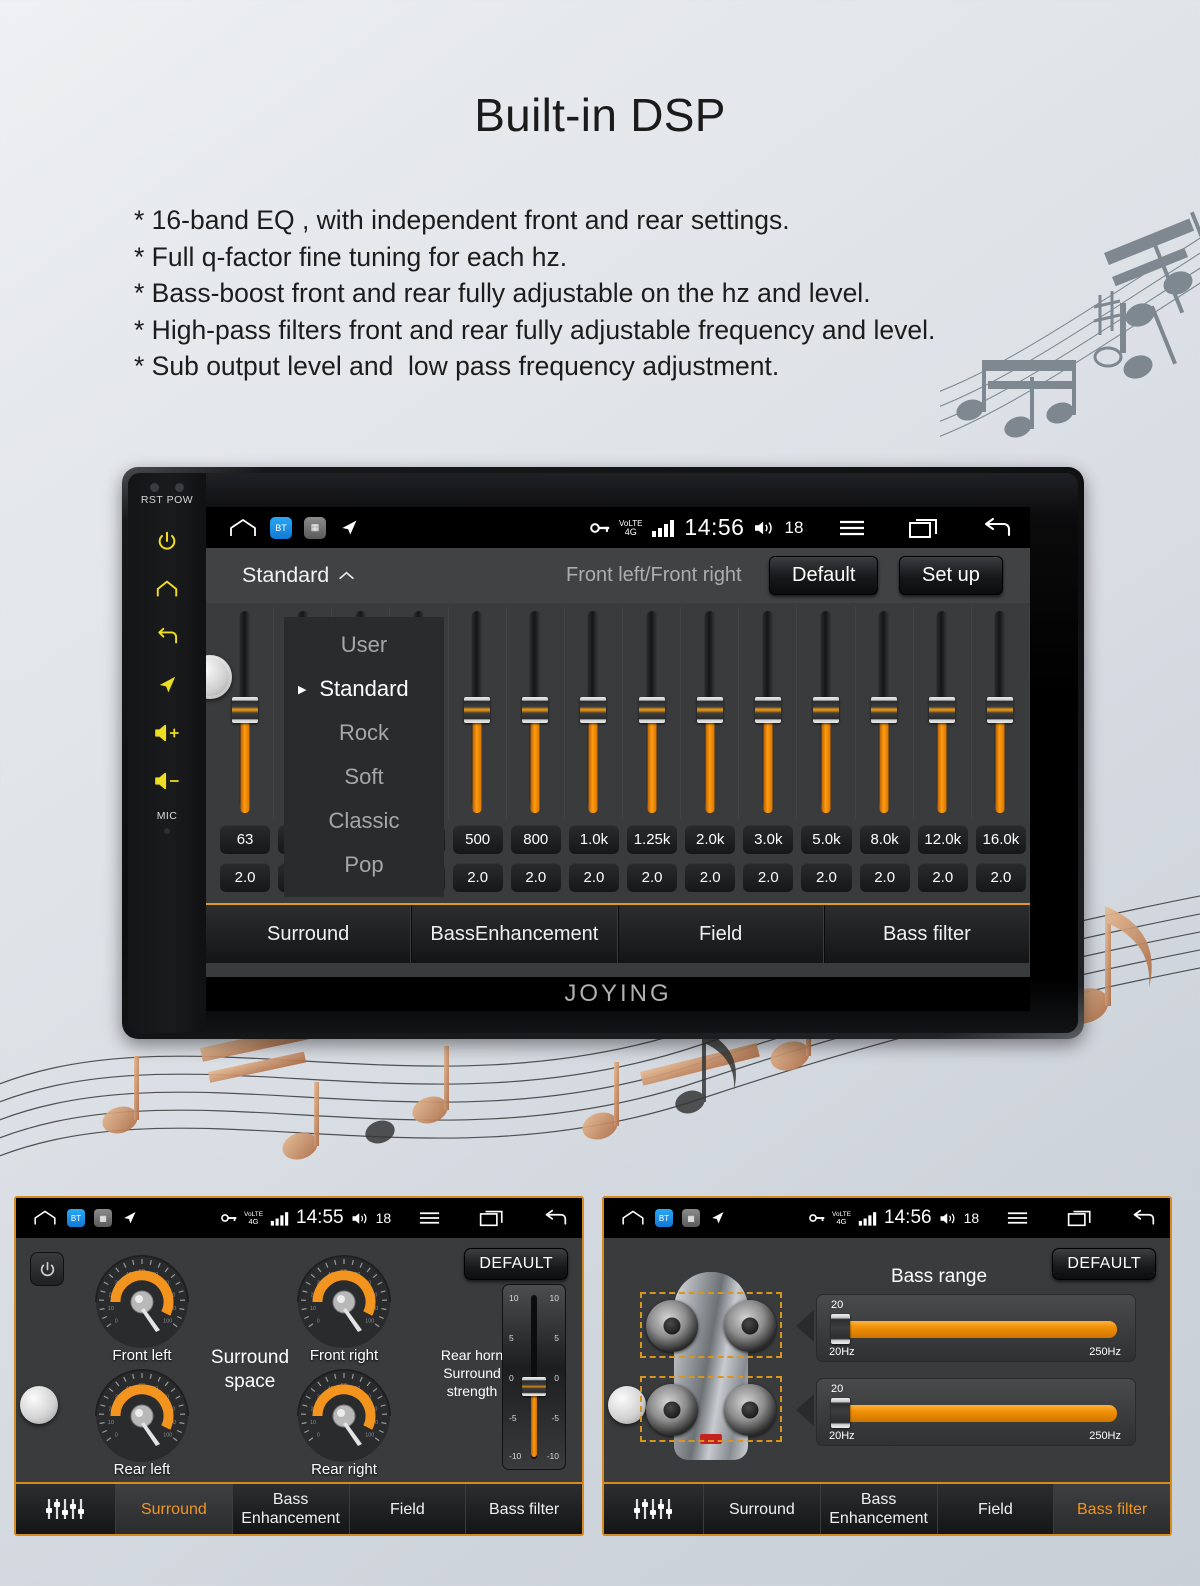  I want to click on rear-horn-strength-slider: 10 10 55 00 -5 -5 -10 -10, so click(534, 1377).